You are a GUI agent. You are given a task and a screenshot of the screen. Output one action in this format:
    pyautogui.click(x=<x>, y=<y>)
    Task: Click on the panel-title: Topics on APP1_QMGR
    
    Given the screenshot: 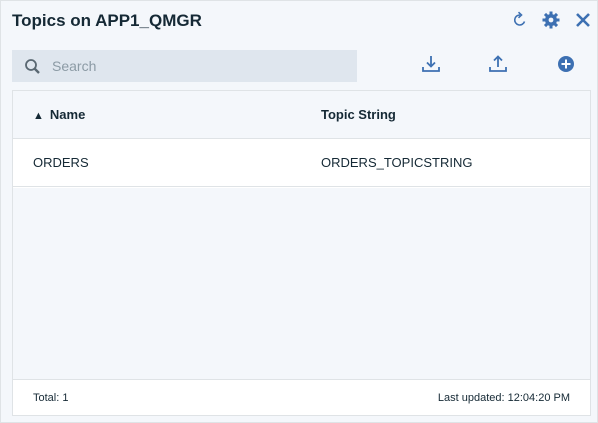 What is the action you would take?
    pyautogui.click(x=107, y=20)
    